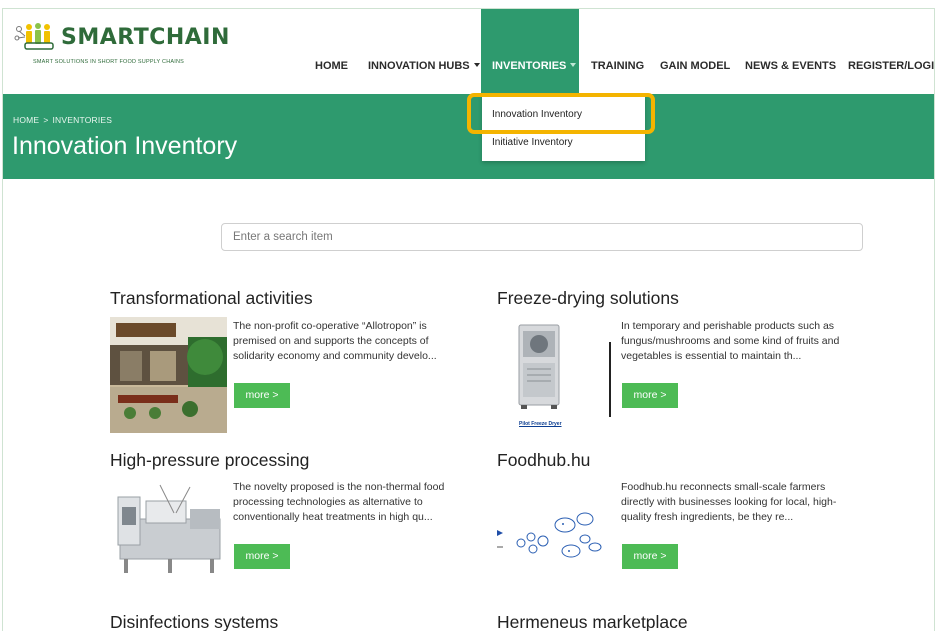 This screenshot has height=631, width=937. What do you see at coordinates (209, 460) in the screenshot?
I see `card-title: High-pressure processing` at bounding box center [209, 460].